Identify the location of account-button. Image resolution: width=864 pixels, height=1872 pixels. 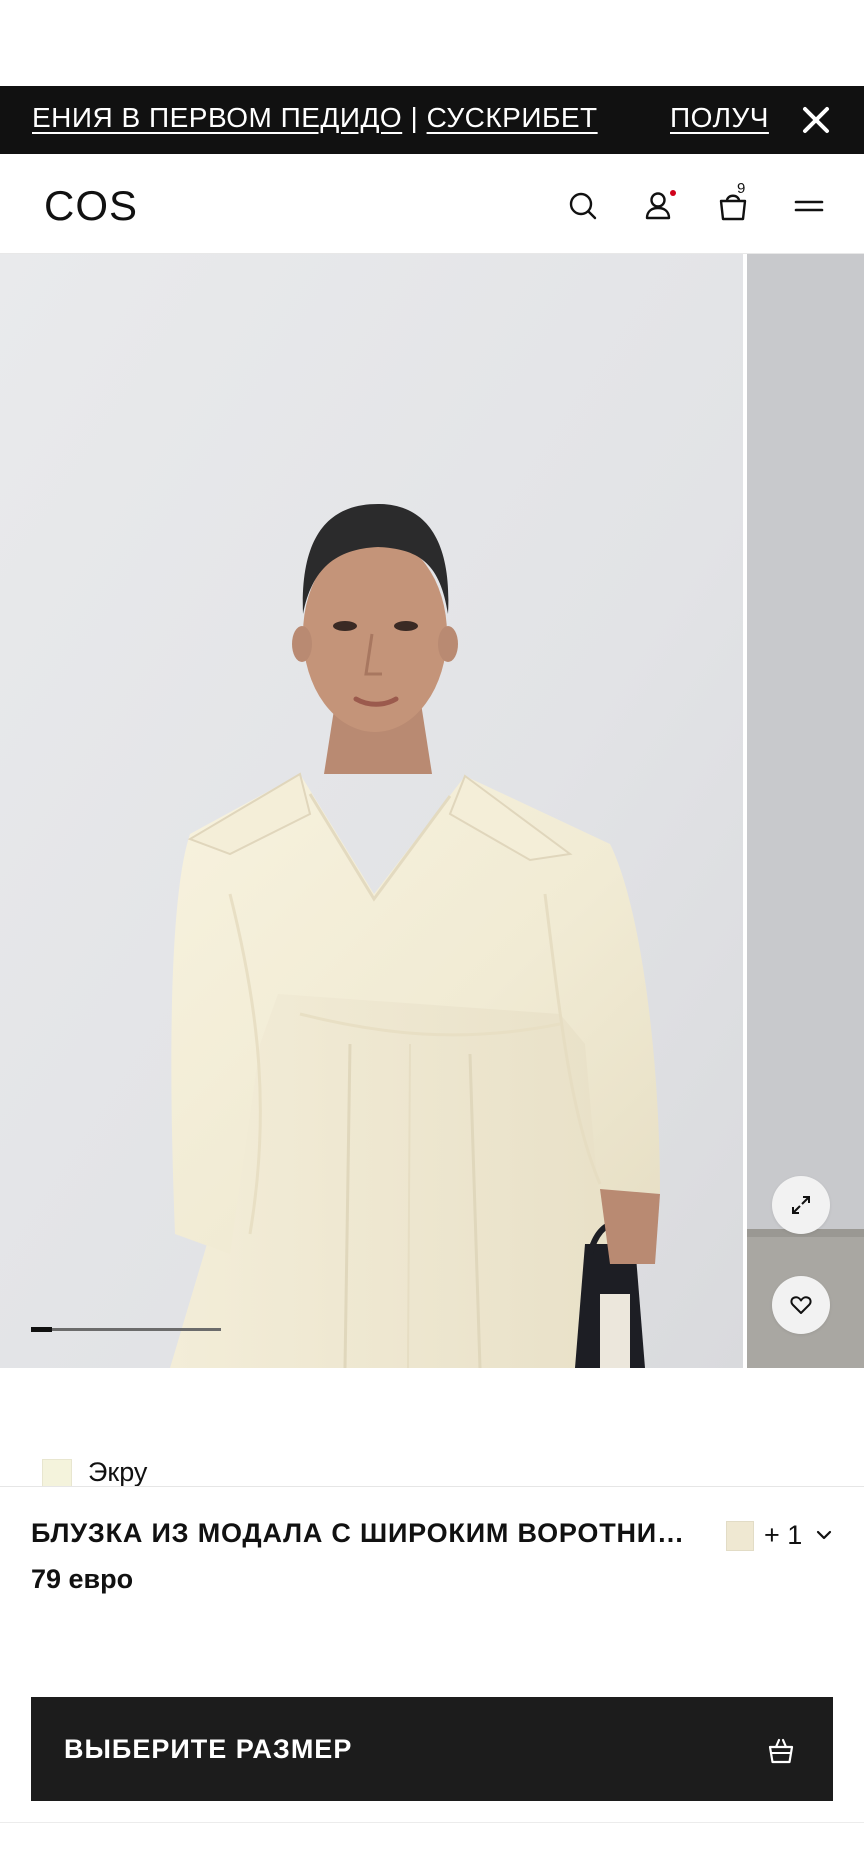
(658, 206).